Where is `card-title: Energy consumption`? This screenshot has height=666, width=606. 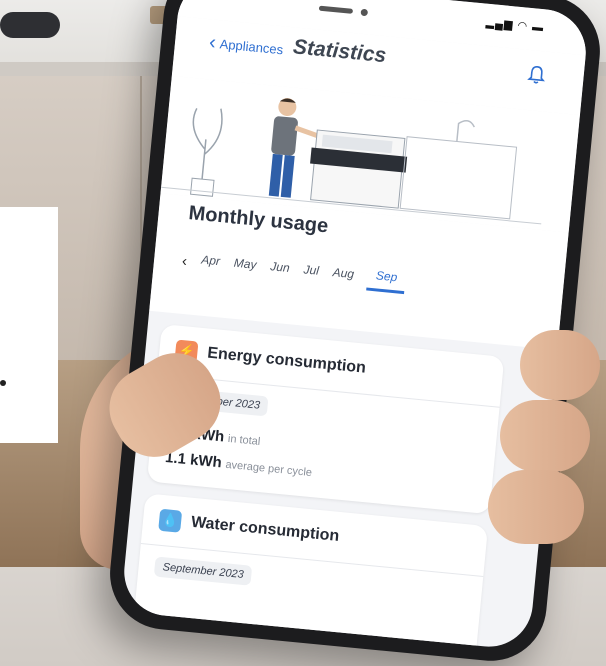 card-title: Energy consumption is located at coordinates (286, 360).